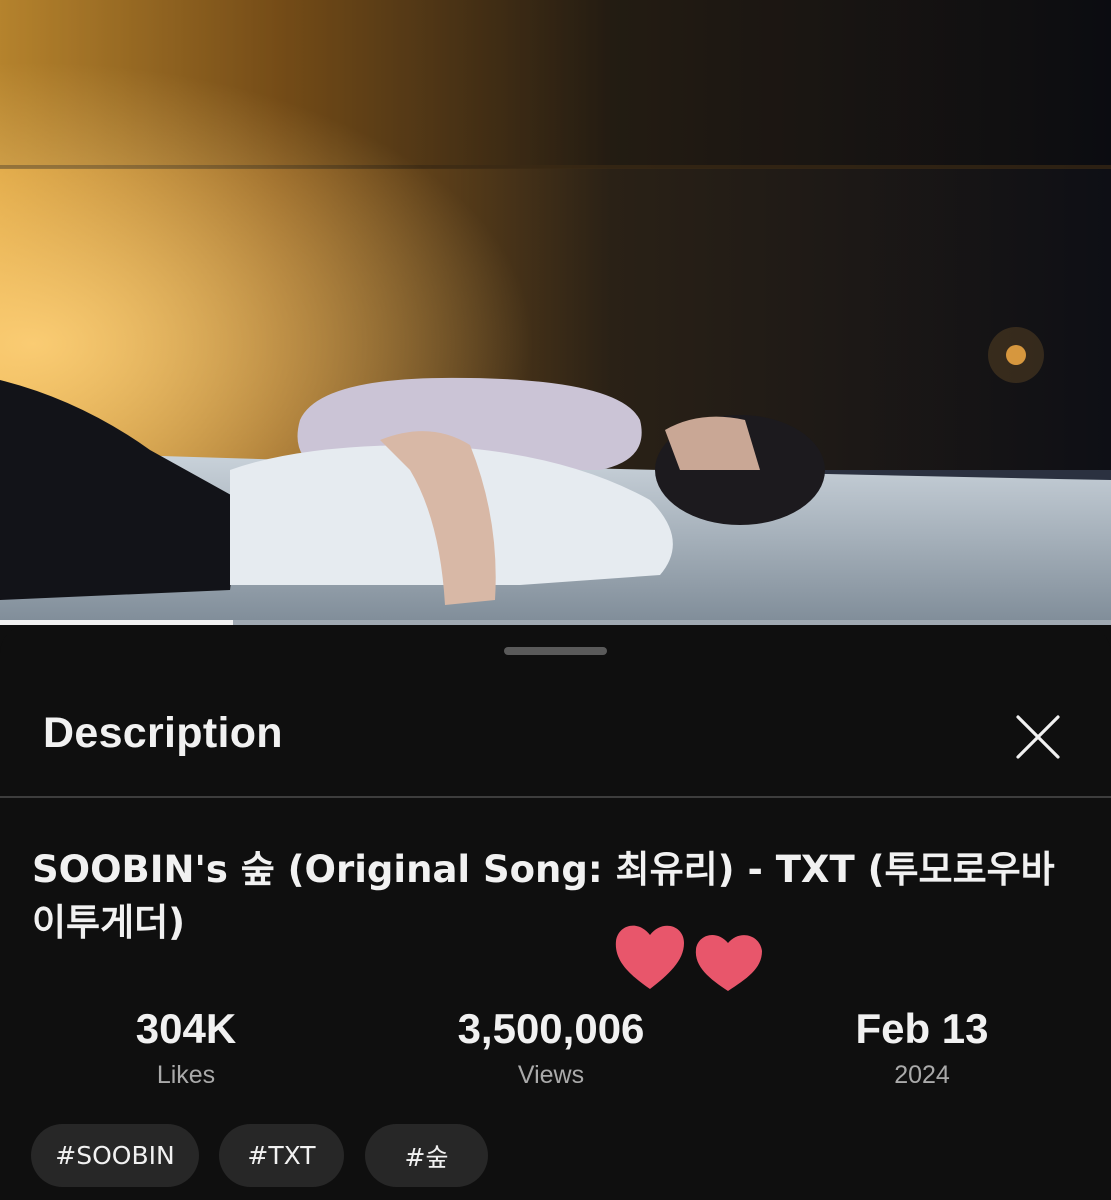 The width and height of the screenshot is (1111, 1200). What do you see at coordinates (551, 1028) in the screenshot?
I see `views-count: 3,500,006` at bounding box center [551, 1028].